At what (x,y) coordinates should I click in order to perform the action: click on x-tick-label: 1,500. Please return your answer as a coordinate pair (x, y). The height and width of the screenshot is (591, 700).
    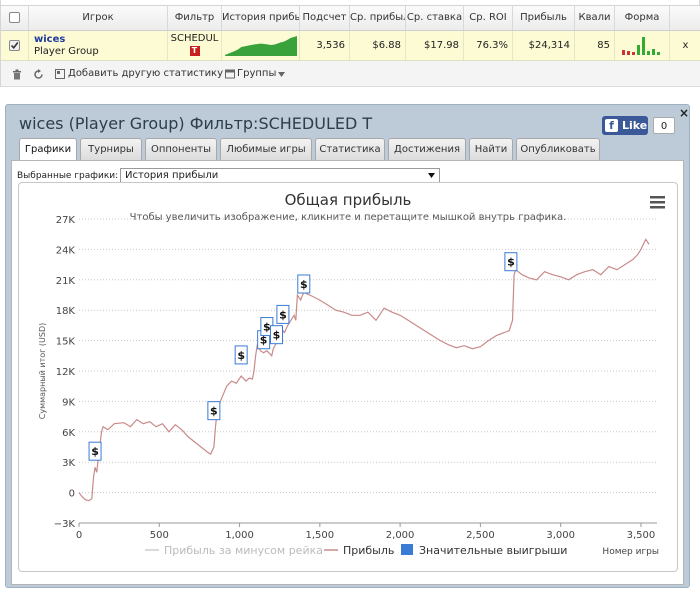
    Looking at the image, I should click on (320, 535).